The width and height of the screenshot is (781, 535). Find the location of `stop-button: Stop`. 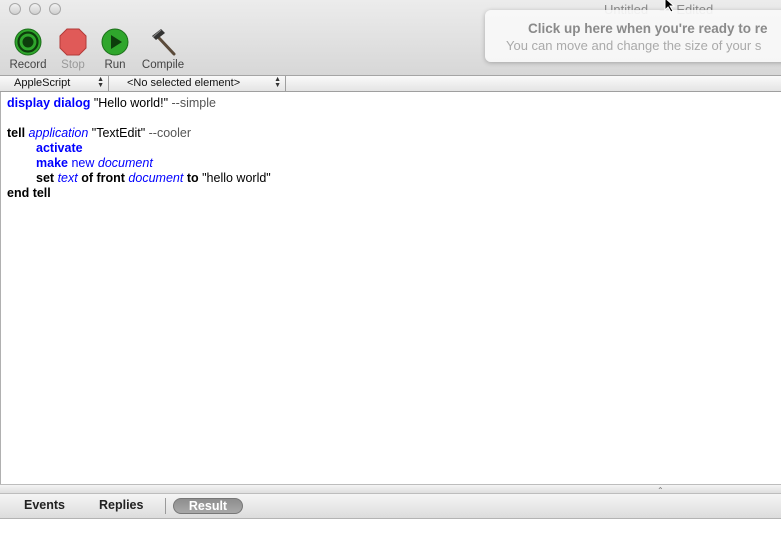

stop-button: Stop is located at coordinates (73, 49).